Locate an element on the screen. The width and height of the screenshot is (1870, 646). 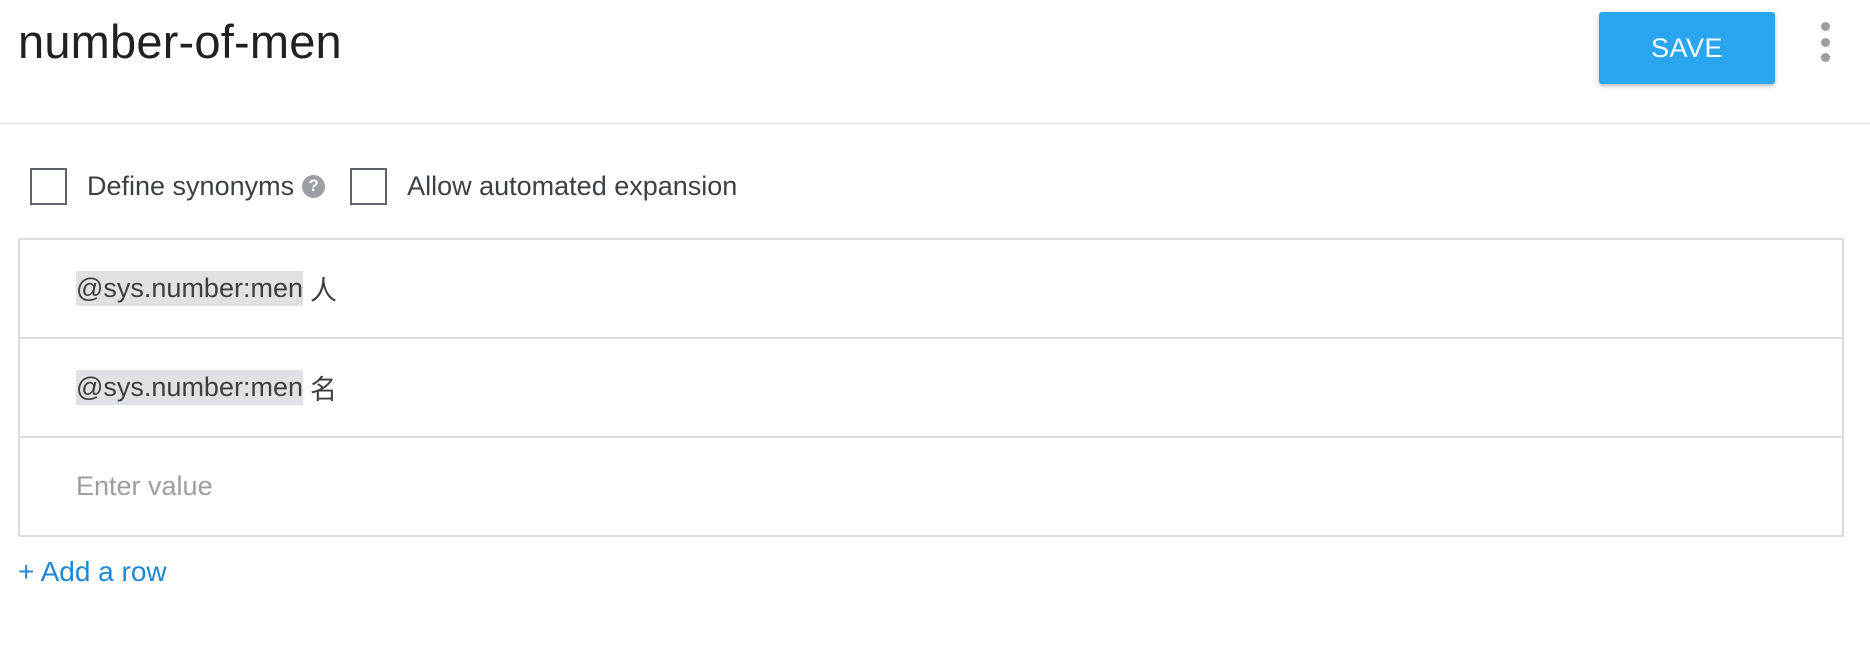
define-synonyms-checkbox is located at coordinates (48, 186).